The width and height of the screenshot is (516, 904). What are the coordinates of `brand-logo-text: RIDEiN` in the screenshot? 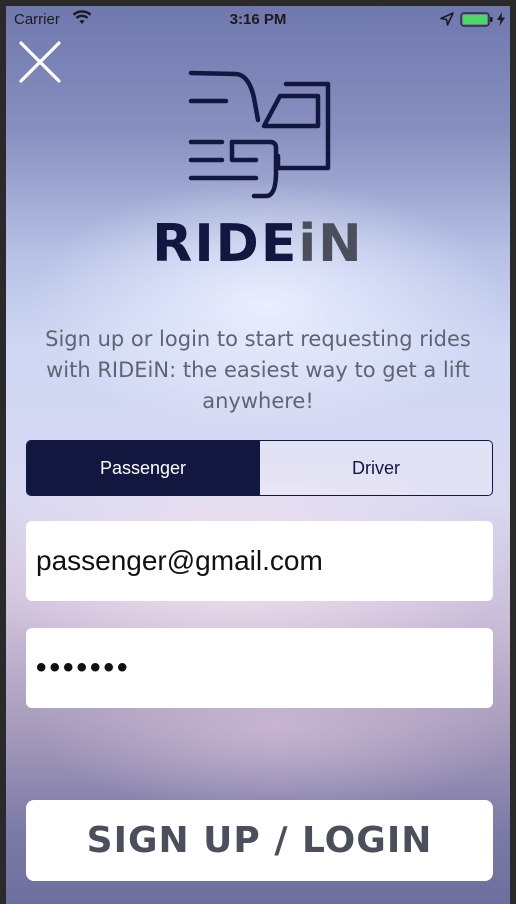 It's located at (258, 244).